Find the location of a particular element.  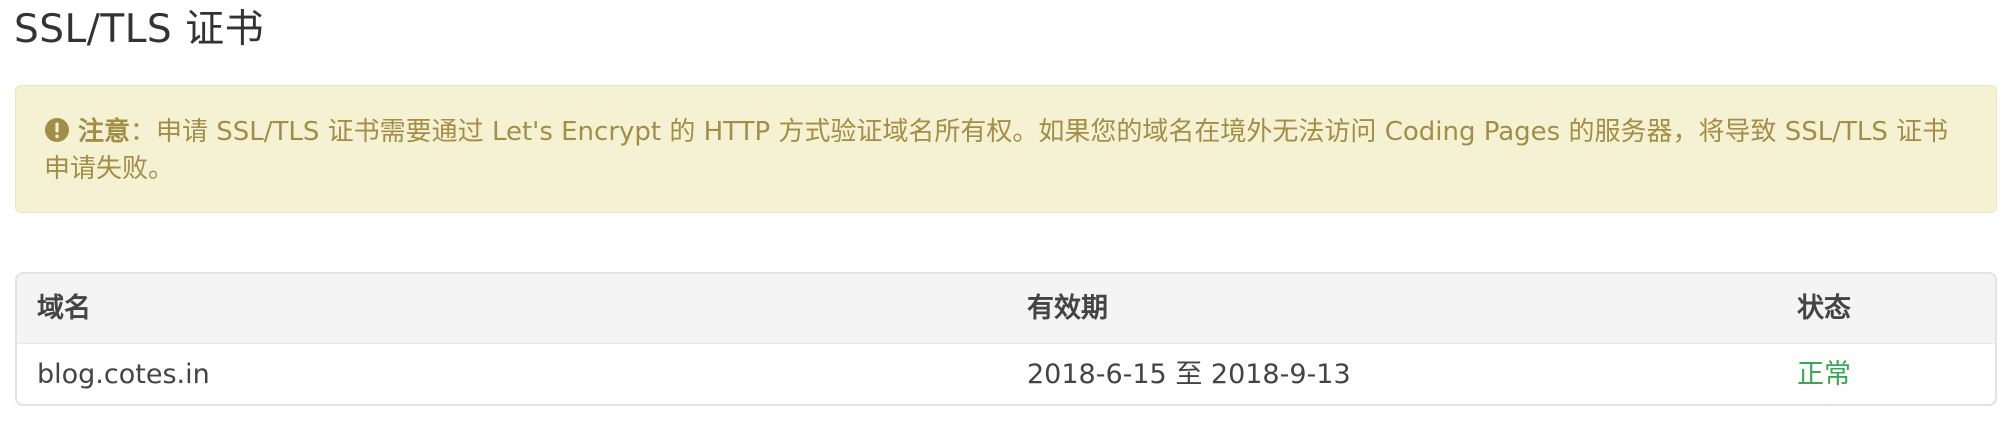

column-header-validity: 有效期 is located at coordinates (1067, 308).